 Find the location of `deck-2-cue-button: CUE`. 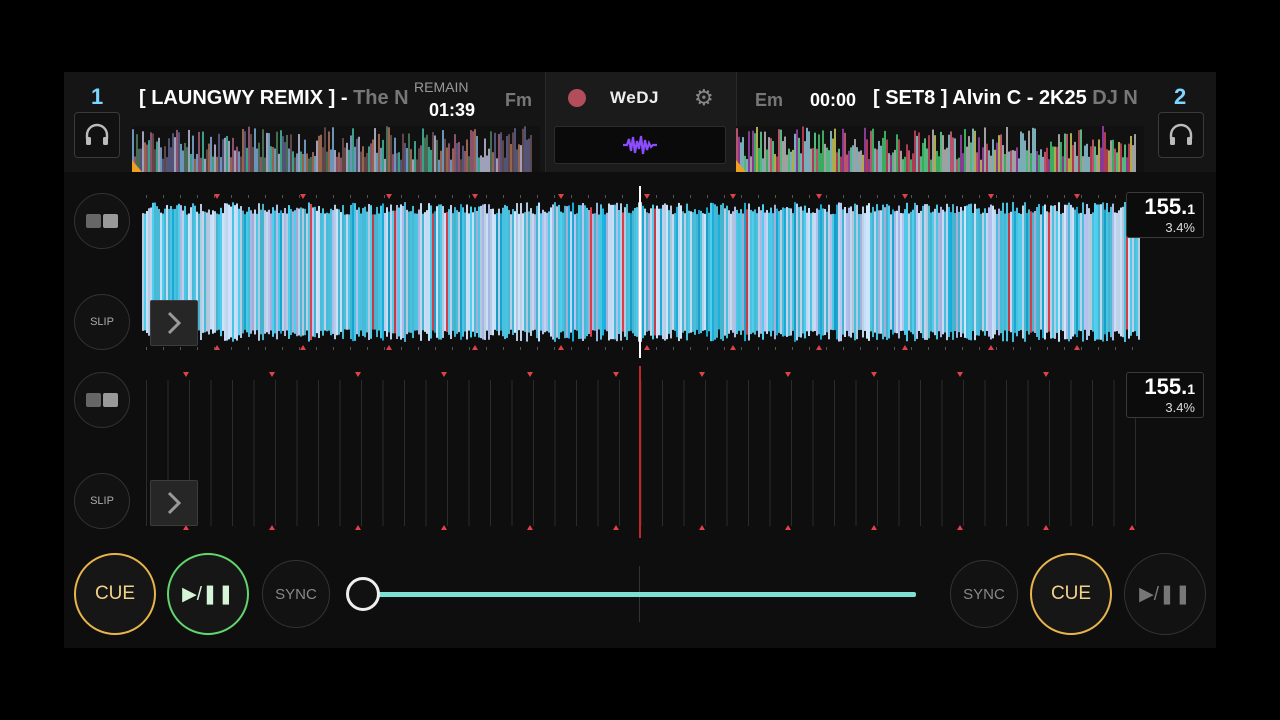

deck-2-cue-button: CUE is located at coordinates (1071, 594).